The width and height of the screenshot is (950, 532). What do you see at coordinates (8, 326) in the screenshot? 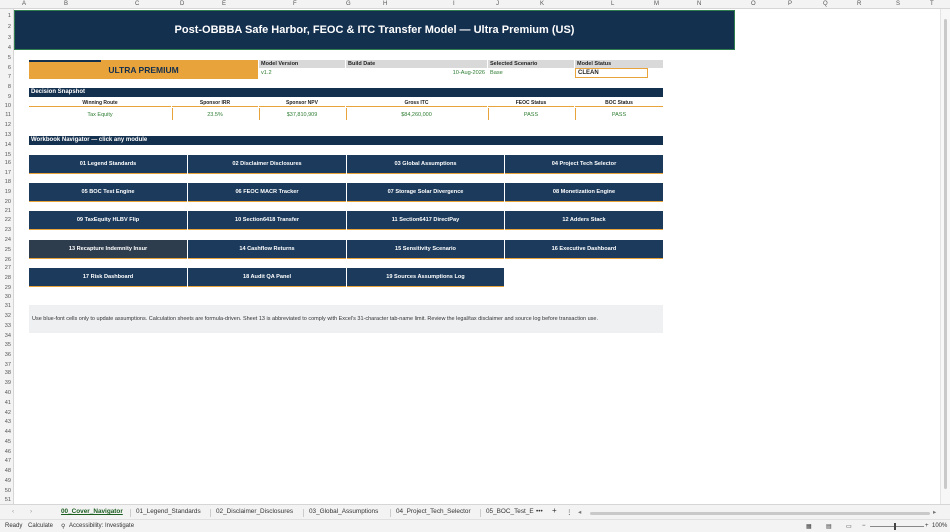
I see `row-header-33: 33` at bounding box center [8, 326].